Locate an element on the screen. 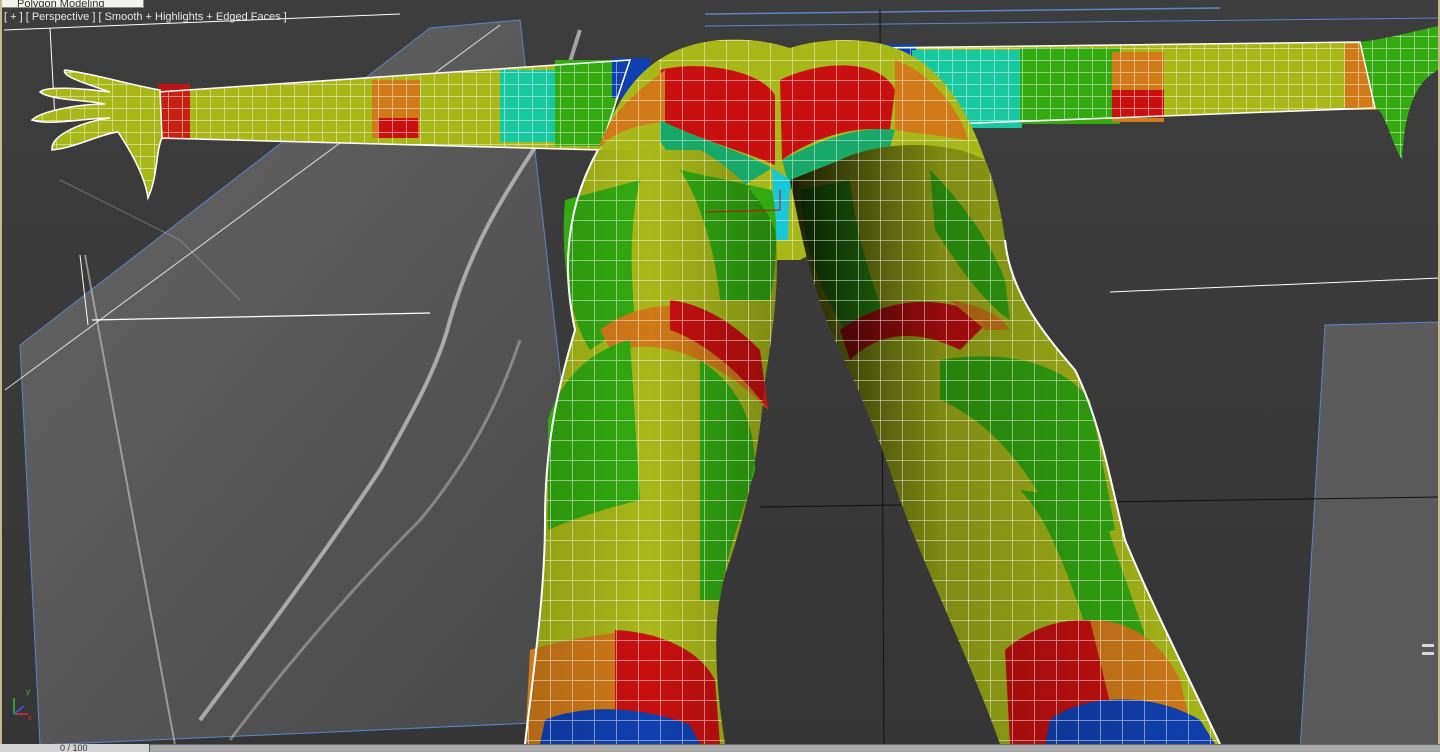  viewport-menu-shading: [ Smooth + Highlights + Edged Faces ] is located at coordinates (192, 17).